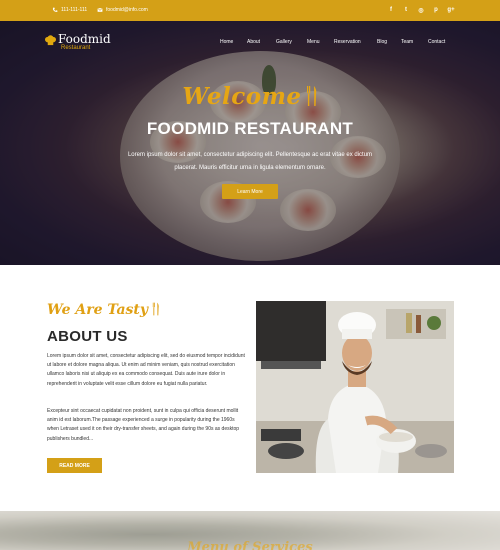  I want to click on hero-welcome-text: Welcome, so click(242, 96).